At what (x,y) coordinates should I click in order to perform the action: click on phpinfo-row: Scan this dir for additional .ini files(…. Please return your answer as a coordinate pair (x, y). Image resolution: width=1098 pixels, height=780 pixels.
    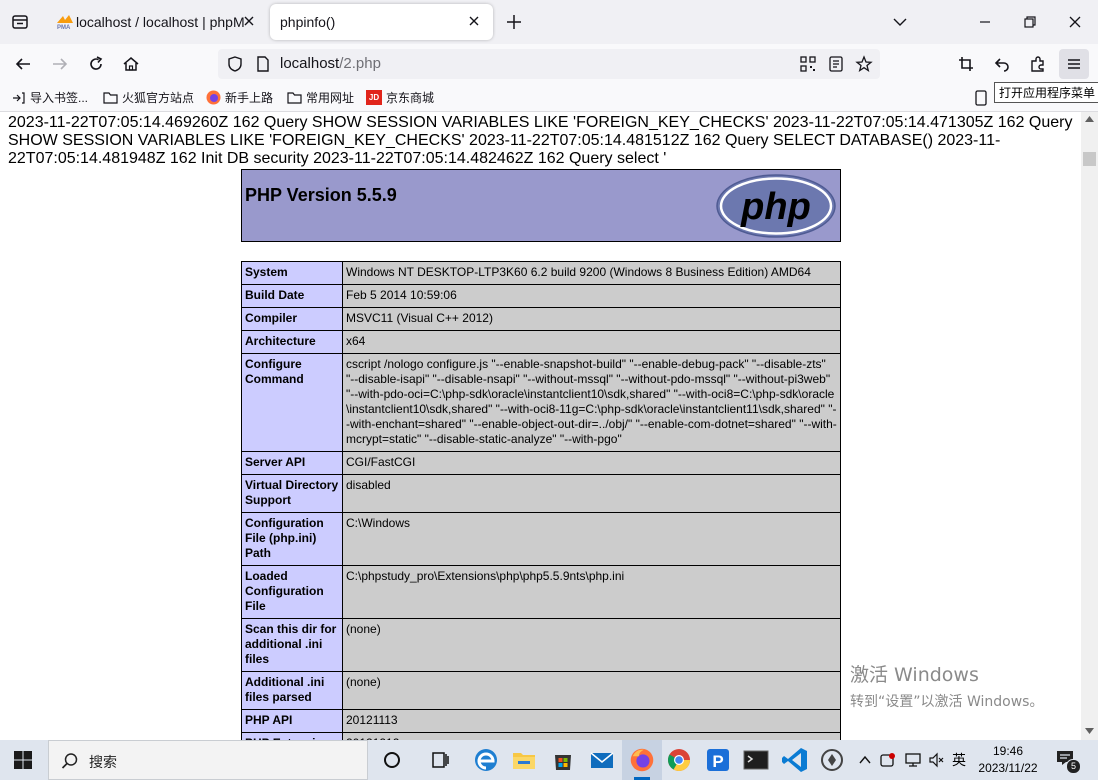
    Looking at the image, I should click on (541, 645).